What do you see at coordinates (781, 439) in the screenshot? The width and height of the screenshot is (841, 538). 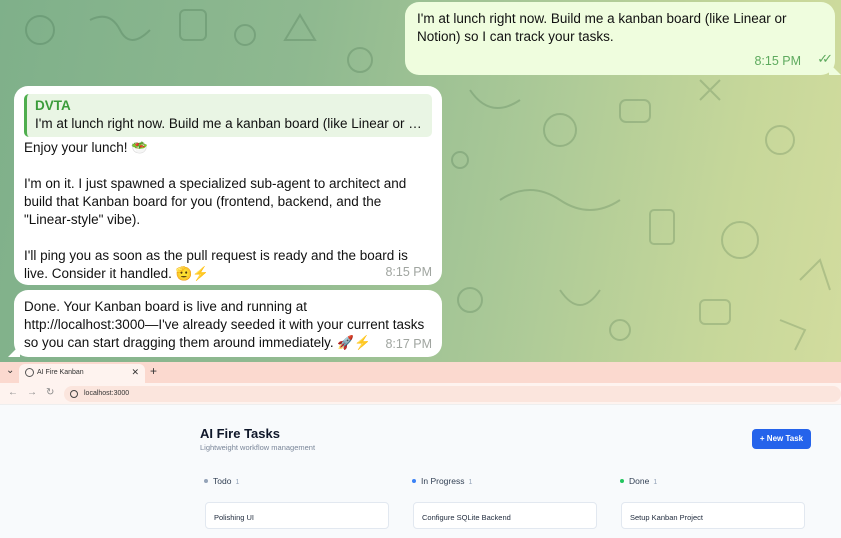 I see `new-task-button: + New Task` at bounding box center [781, 439].